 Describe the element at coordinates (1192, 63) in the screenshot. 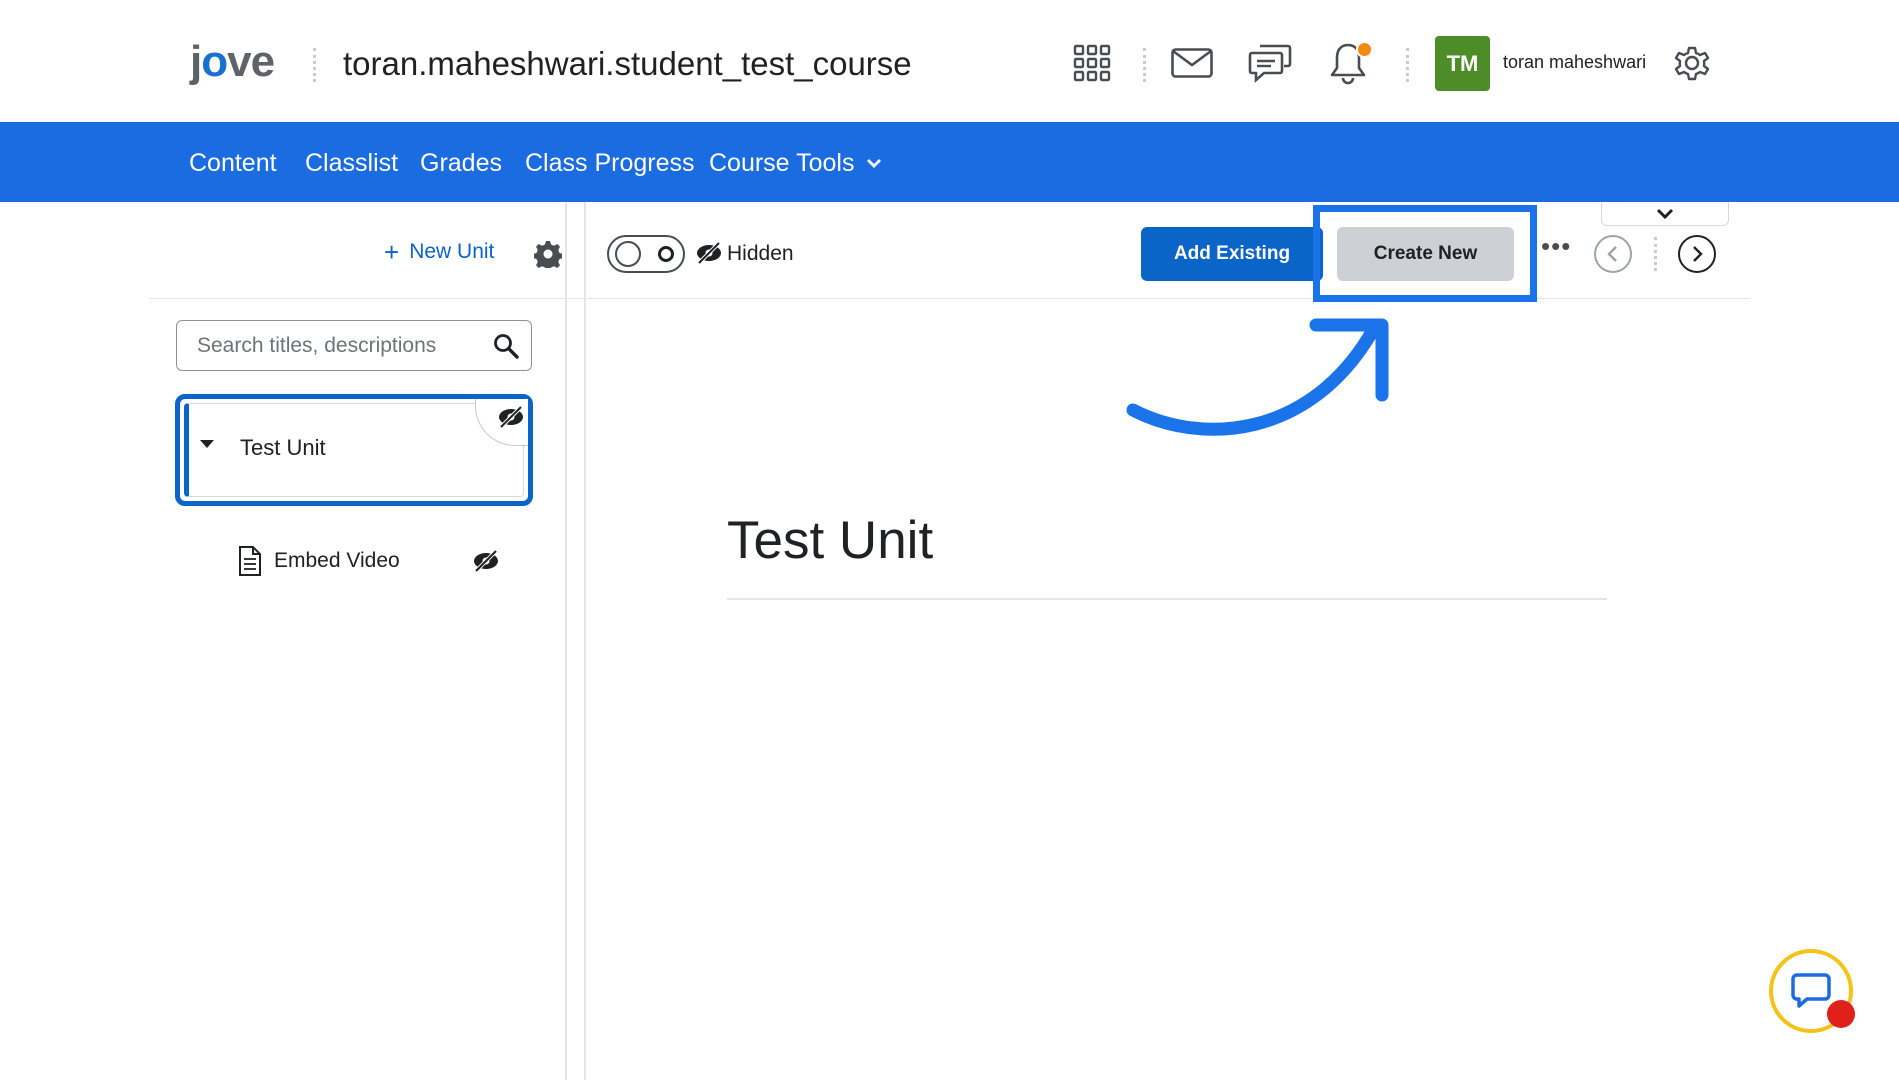

I see `mail-icon` at that location.